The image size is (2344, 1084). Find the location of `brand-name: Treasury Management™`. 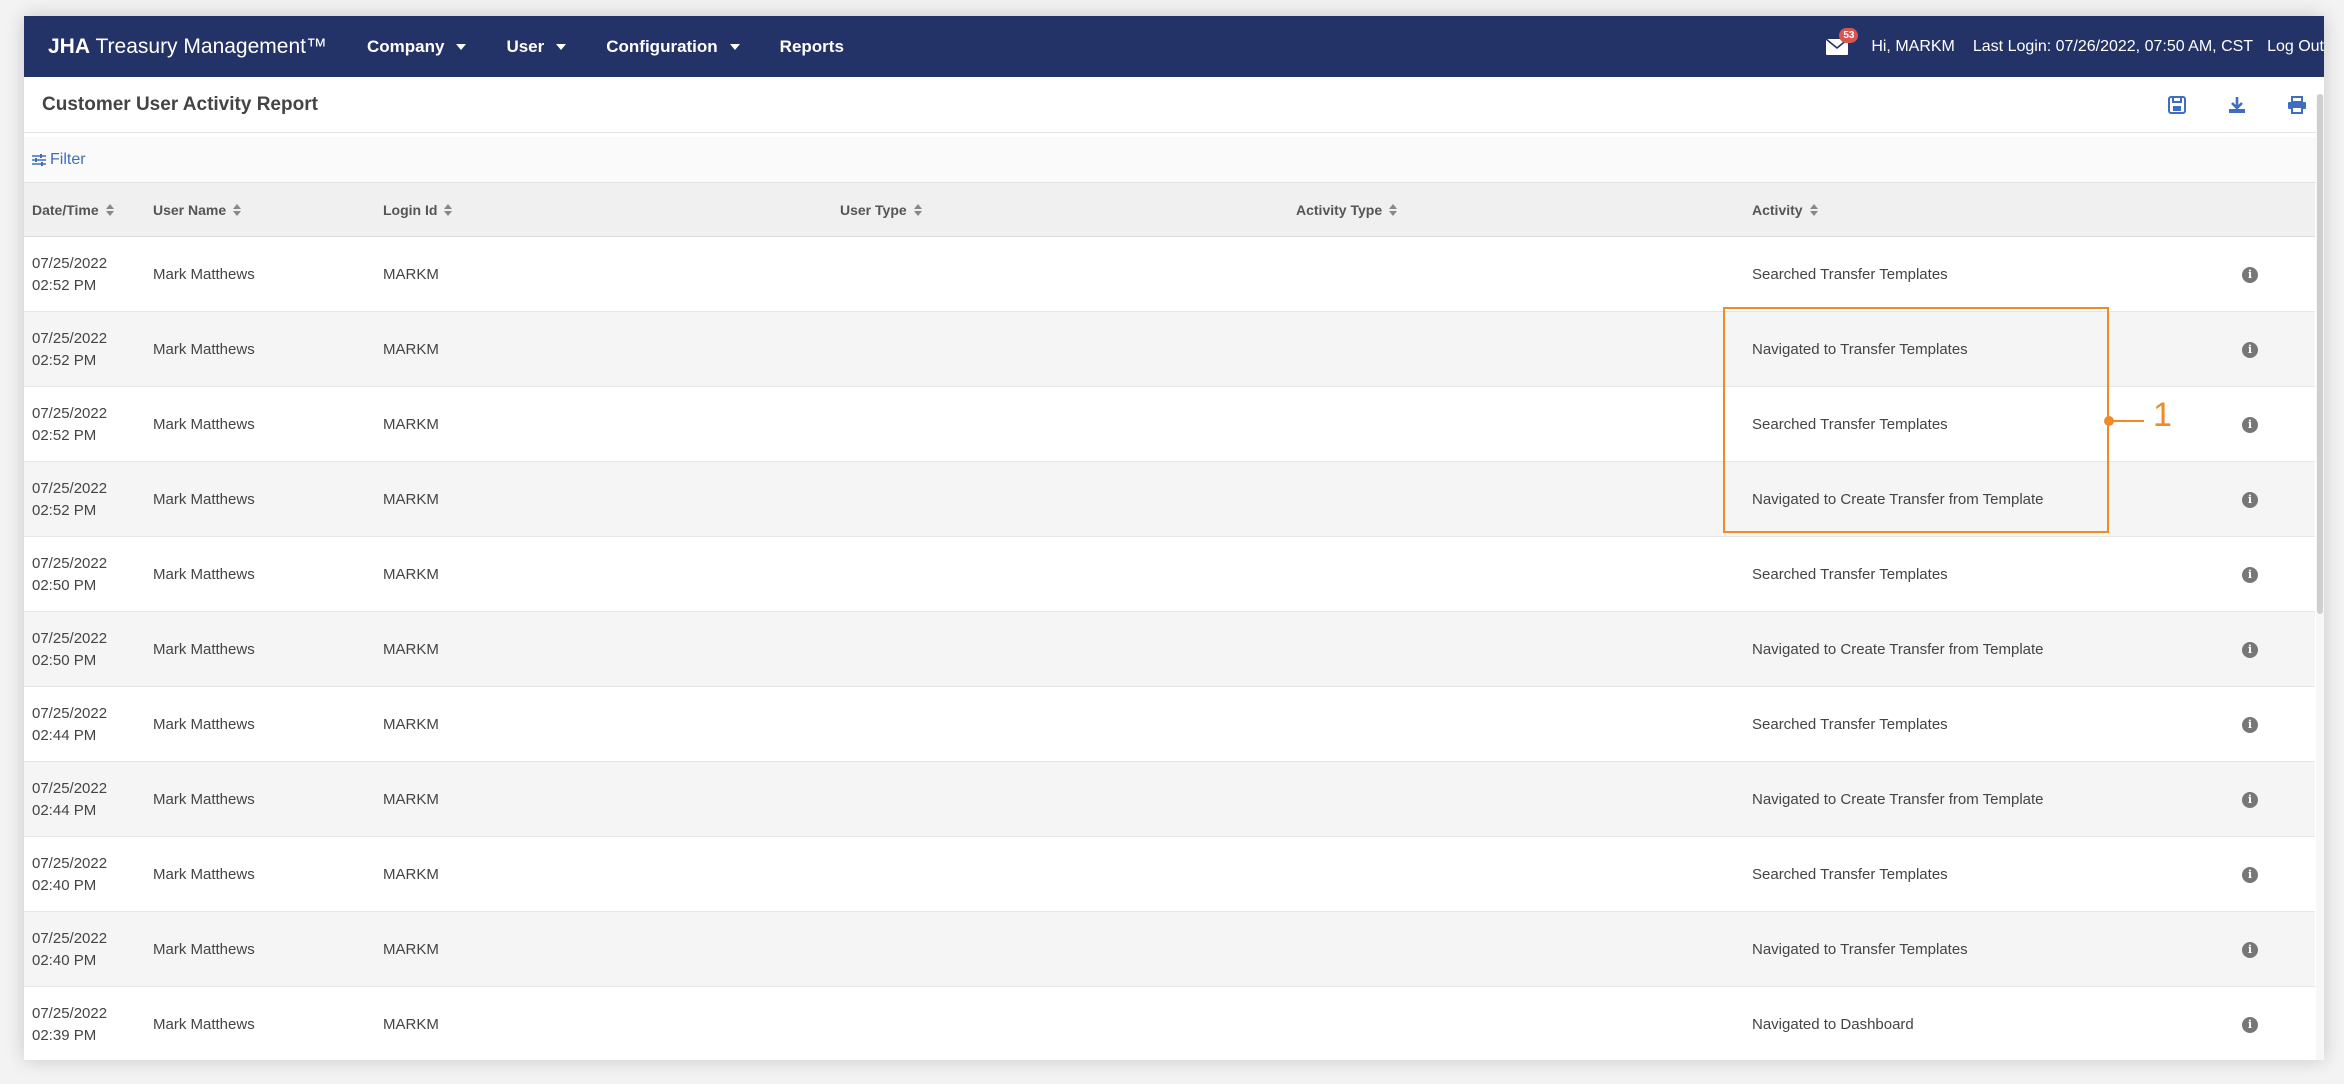

brand-name: Treasury Management™ is located at coordinates (211, 46).